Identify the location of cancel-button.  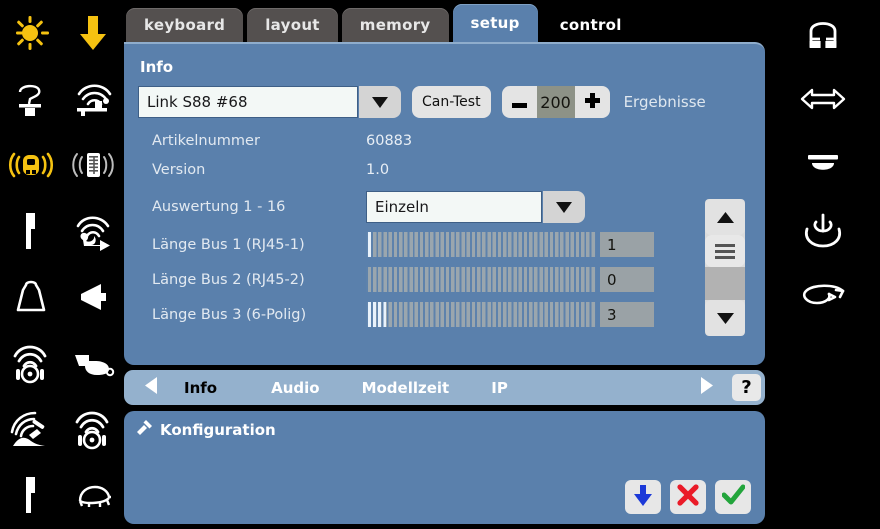
(688, 497).